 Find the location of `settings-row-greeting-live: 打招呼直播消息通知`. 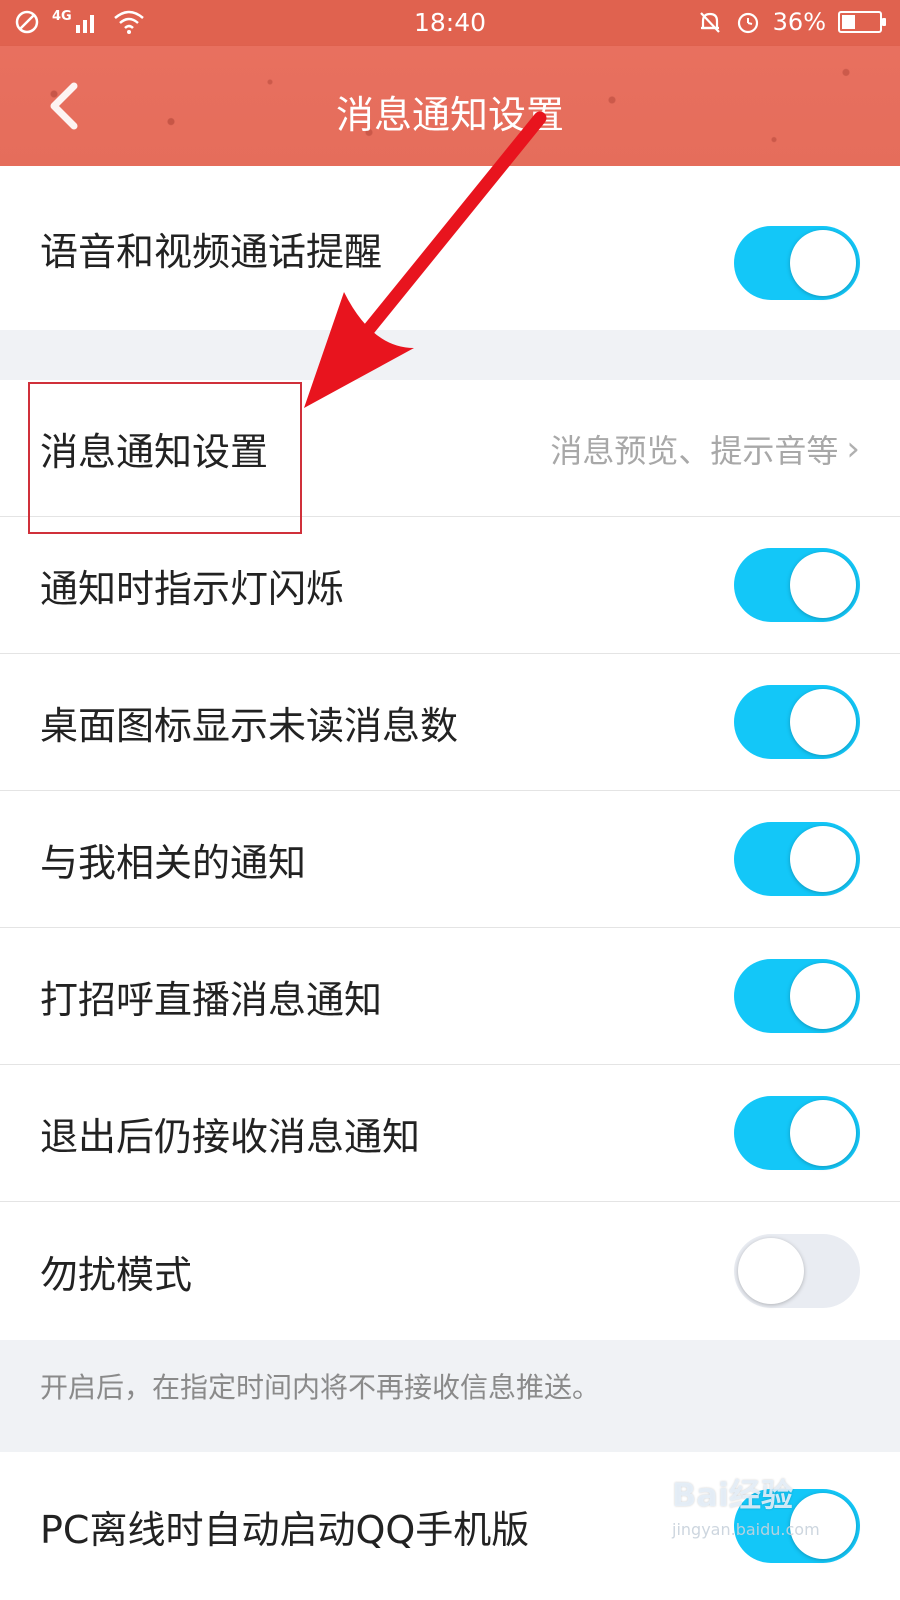

settings-row-greeting-live: 打招呼直播消息通知 is located at coordinates (450, 996).